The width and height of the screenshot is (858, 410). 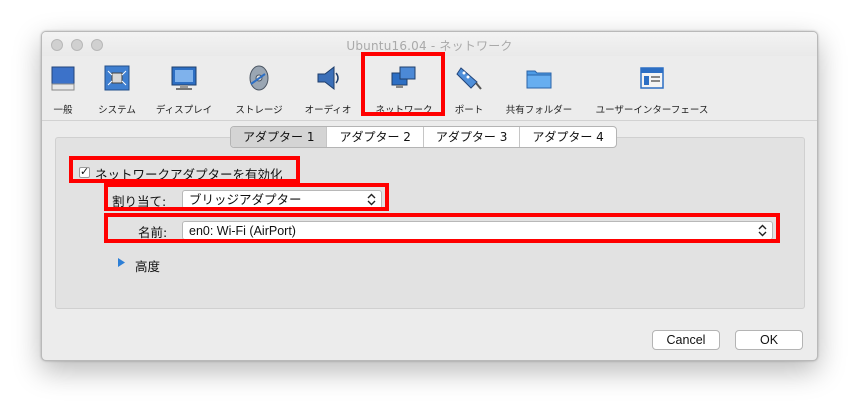 What do you see at coordinates (769, 340) in the screenshot?
I see `ok-button: OK` at bounding box center [769, 340].